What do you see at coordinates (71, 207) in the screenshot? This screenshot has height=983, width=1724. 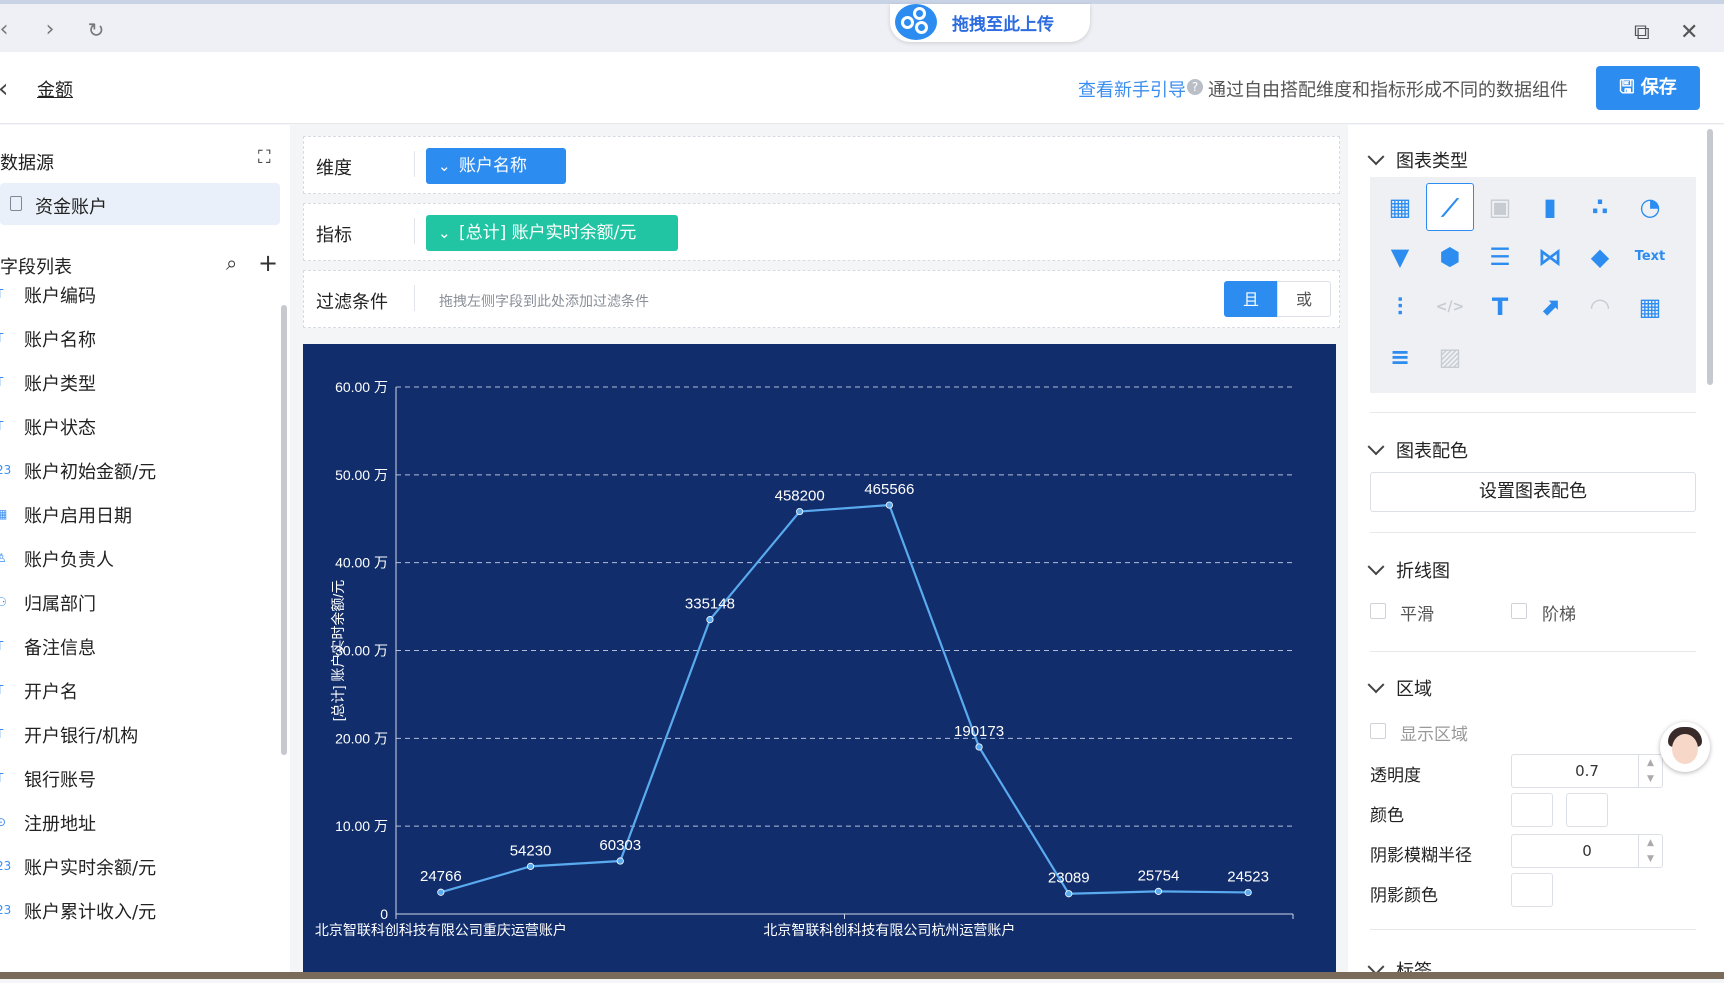 I see `datasource-item-label: 资金账户` at bounding box center [71, 207].